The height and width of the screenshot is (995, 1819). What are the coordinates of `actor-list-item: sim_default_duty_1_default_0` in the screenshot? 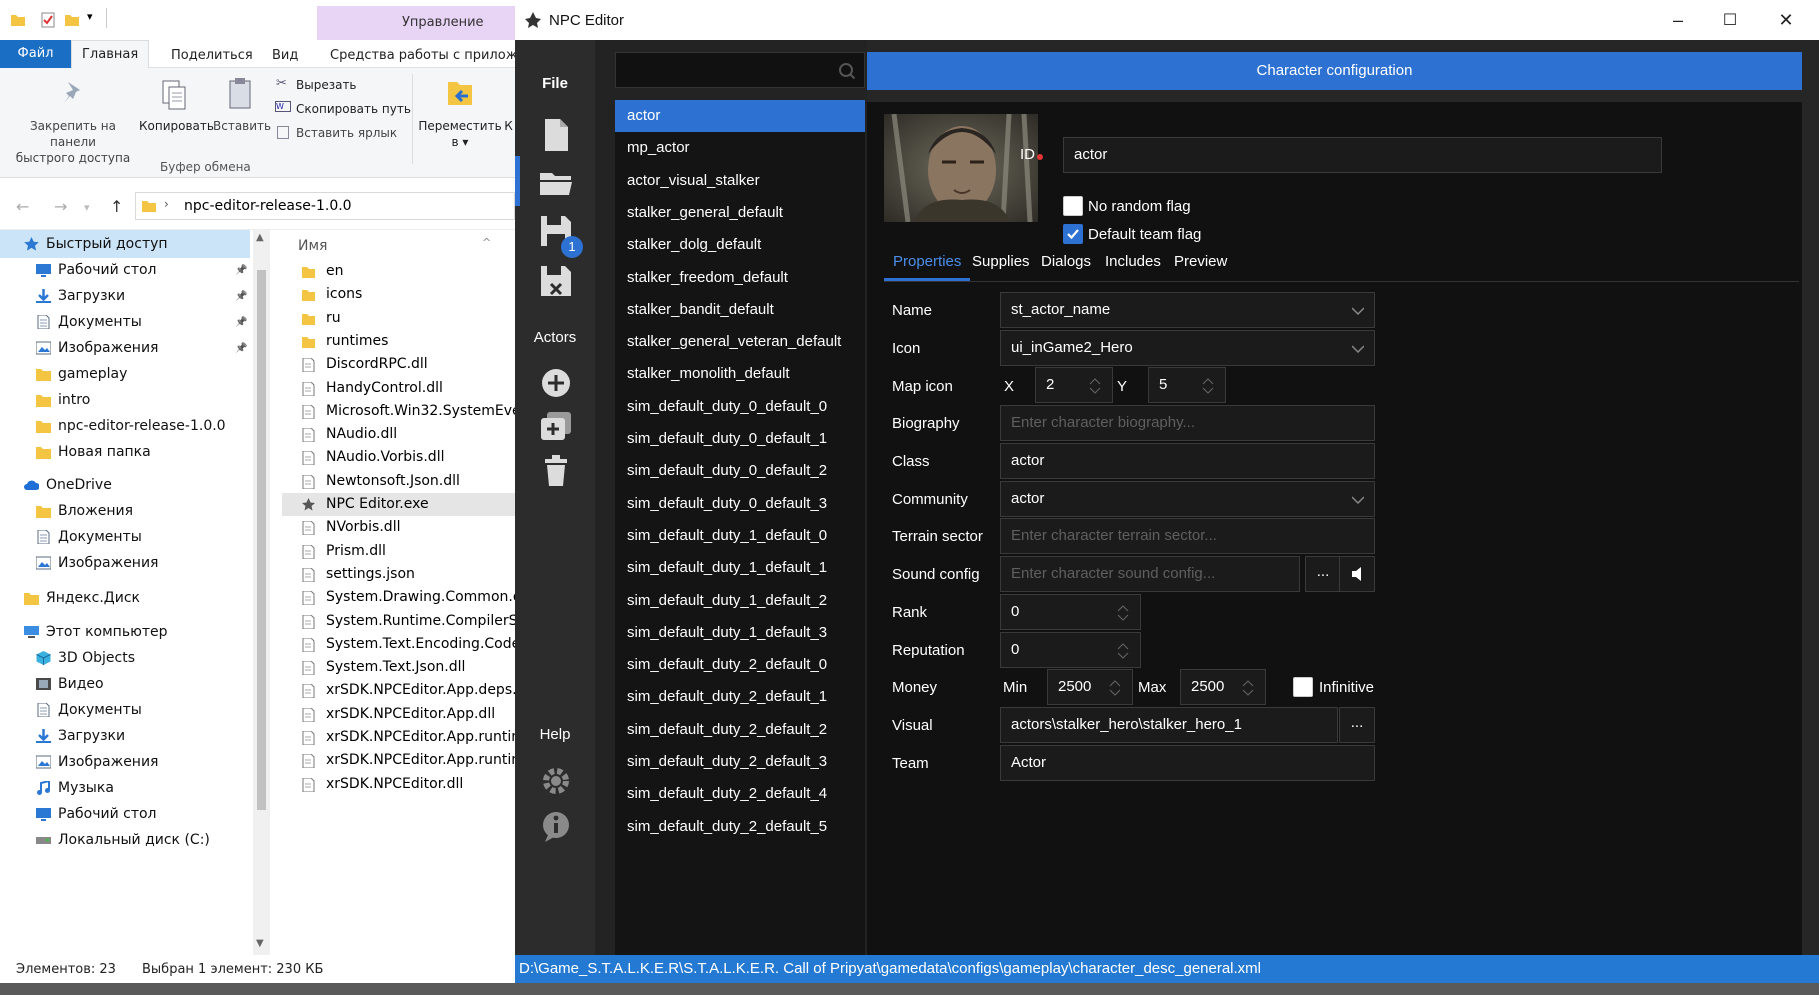 It's located at (740, 536).